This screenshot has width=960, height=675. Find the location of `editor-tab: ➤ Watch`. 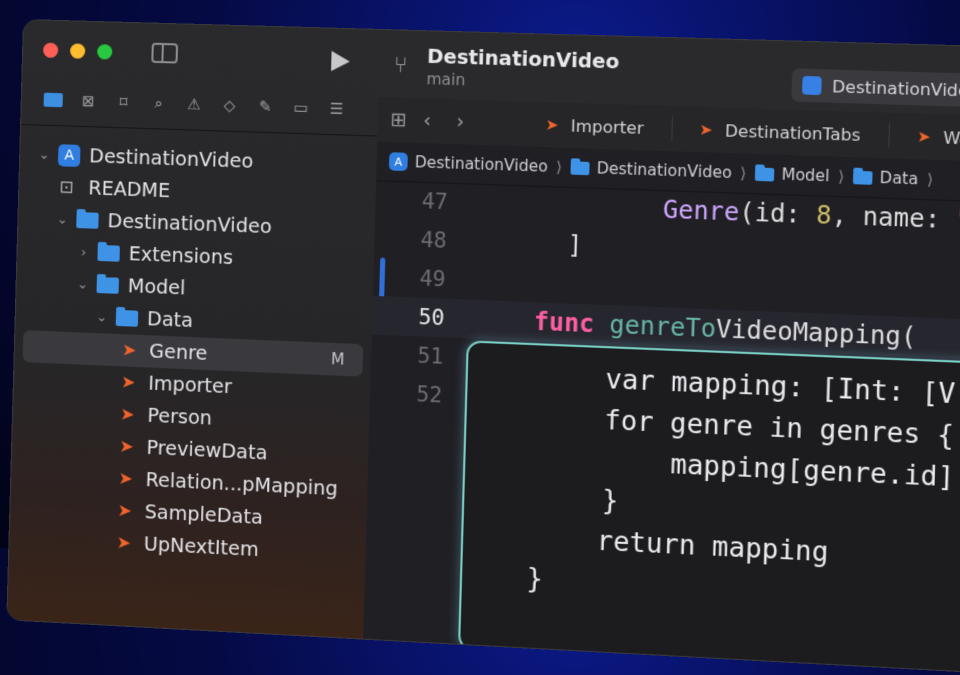

editor-tab: ➤ Watch is located at coordinates (924, 138).